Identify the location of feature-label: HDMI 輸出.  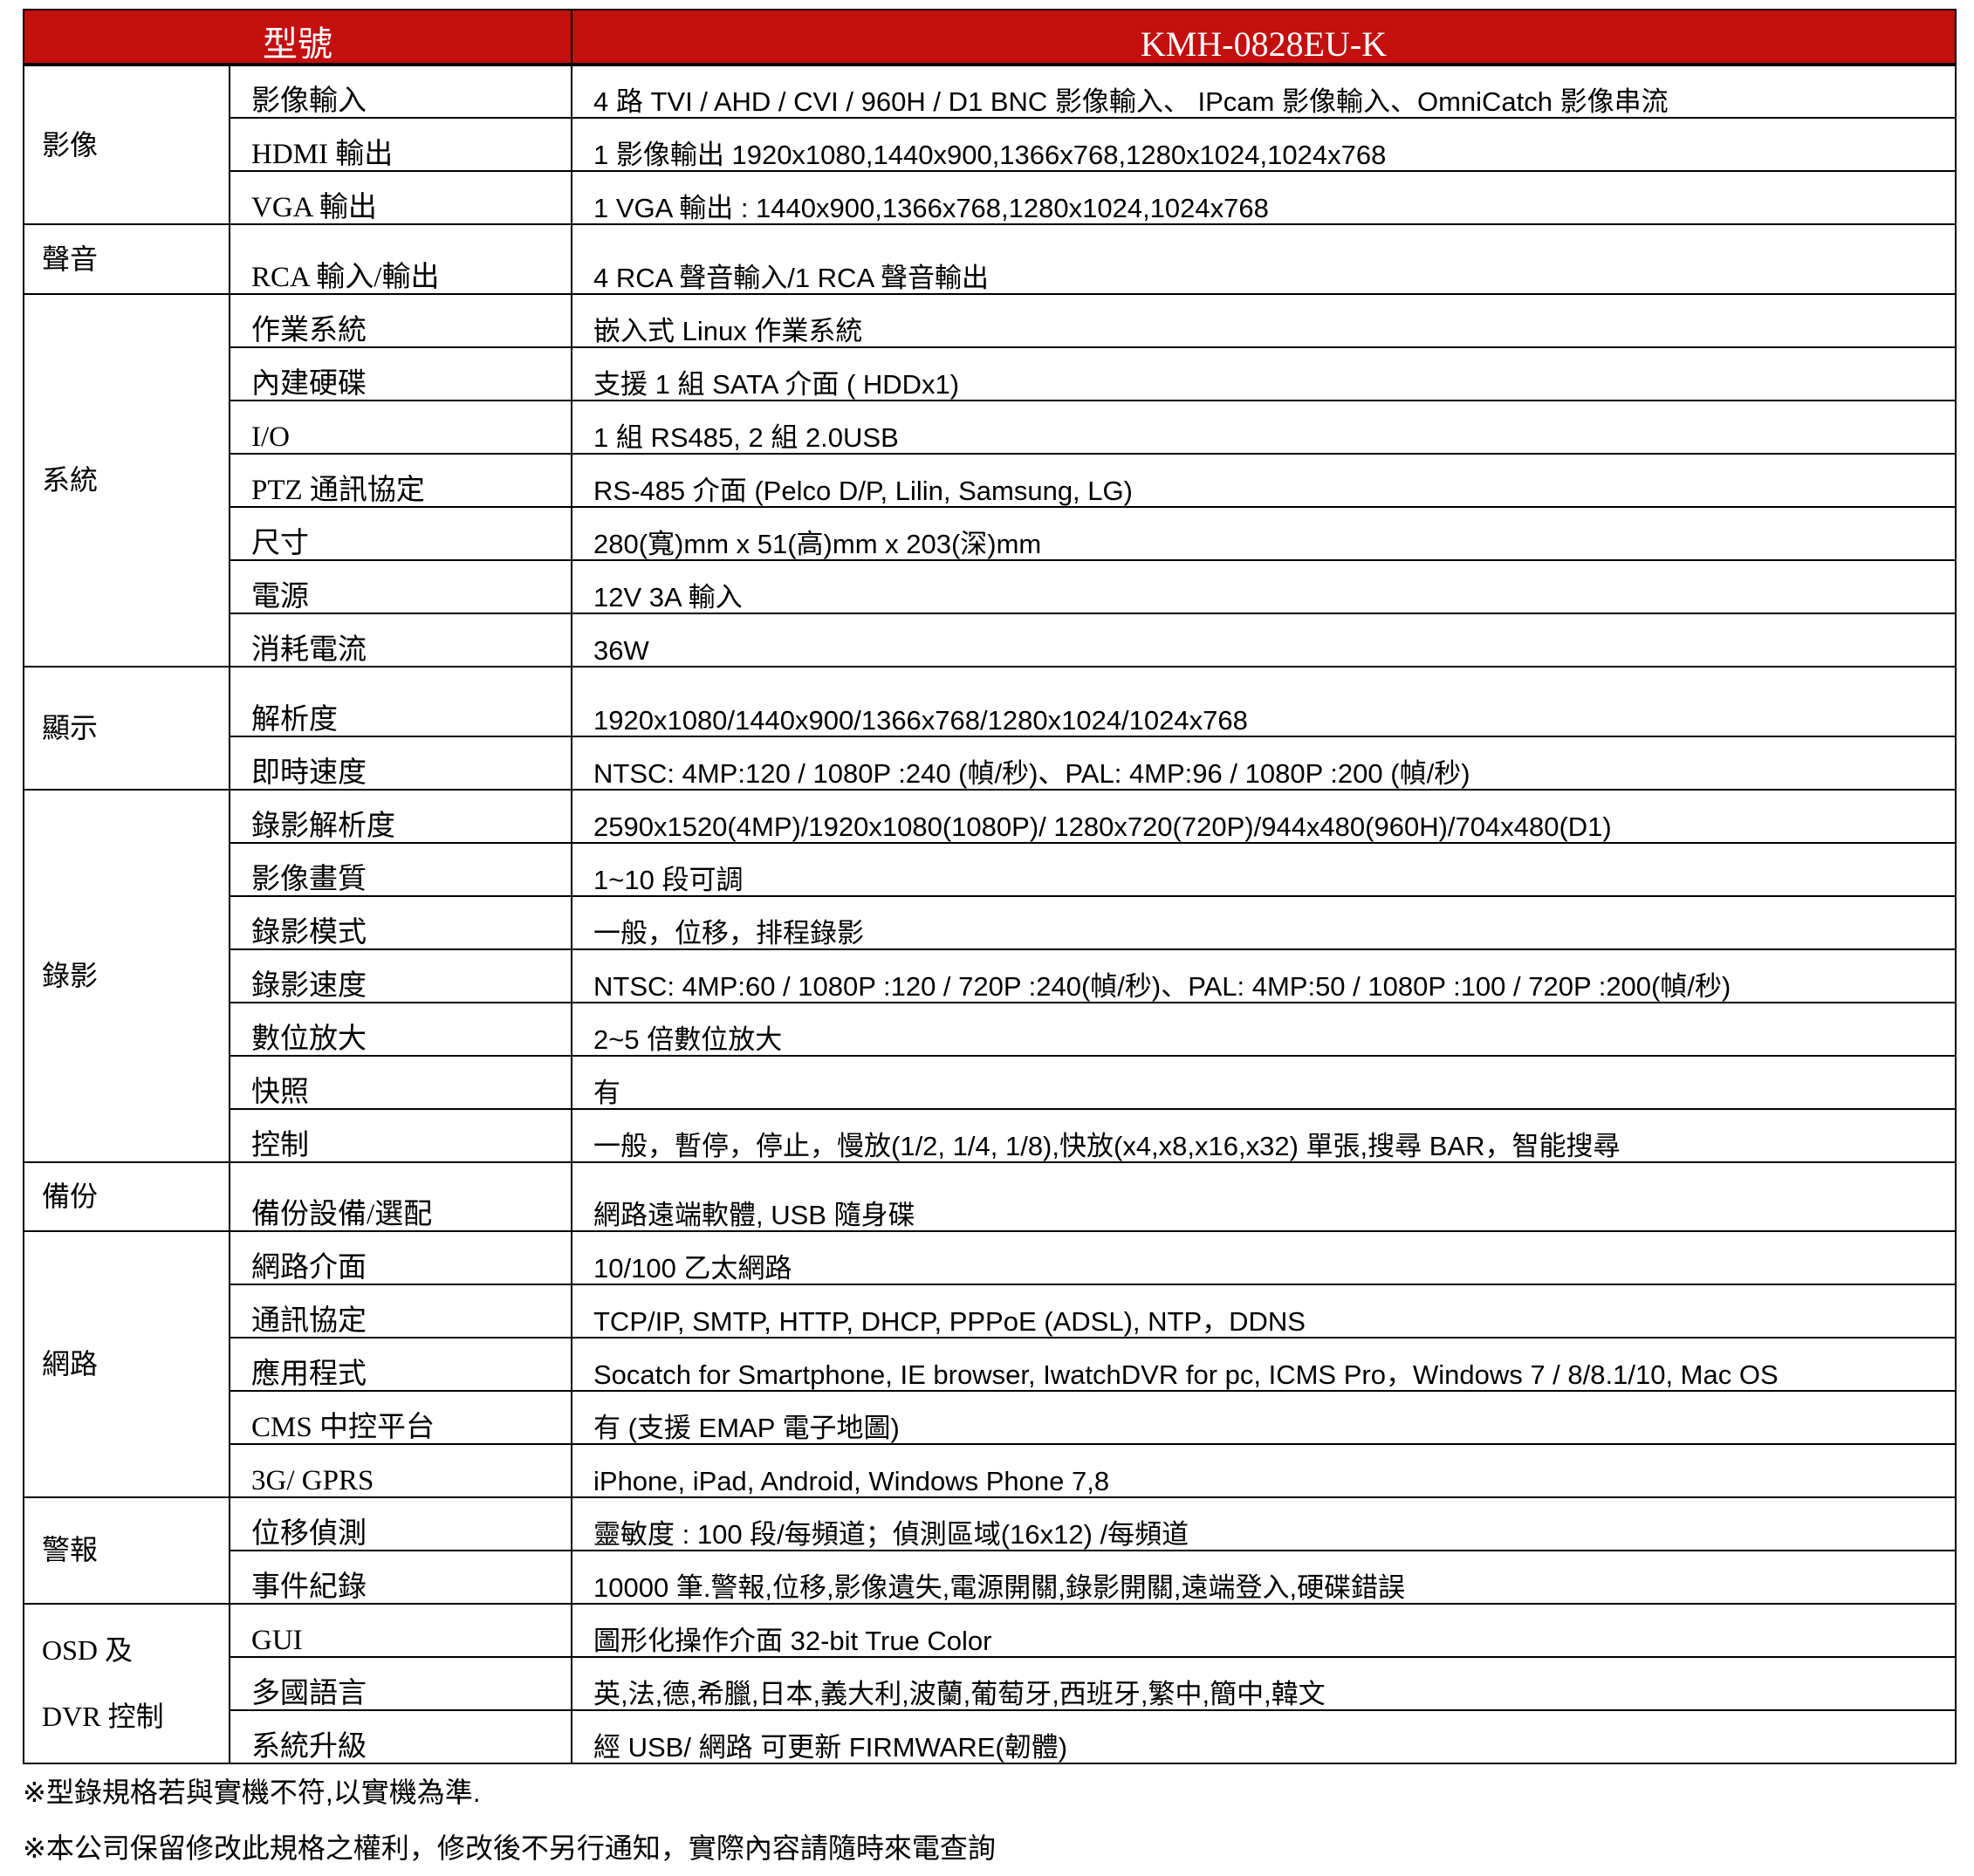
(400, 144).